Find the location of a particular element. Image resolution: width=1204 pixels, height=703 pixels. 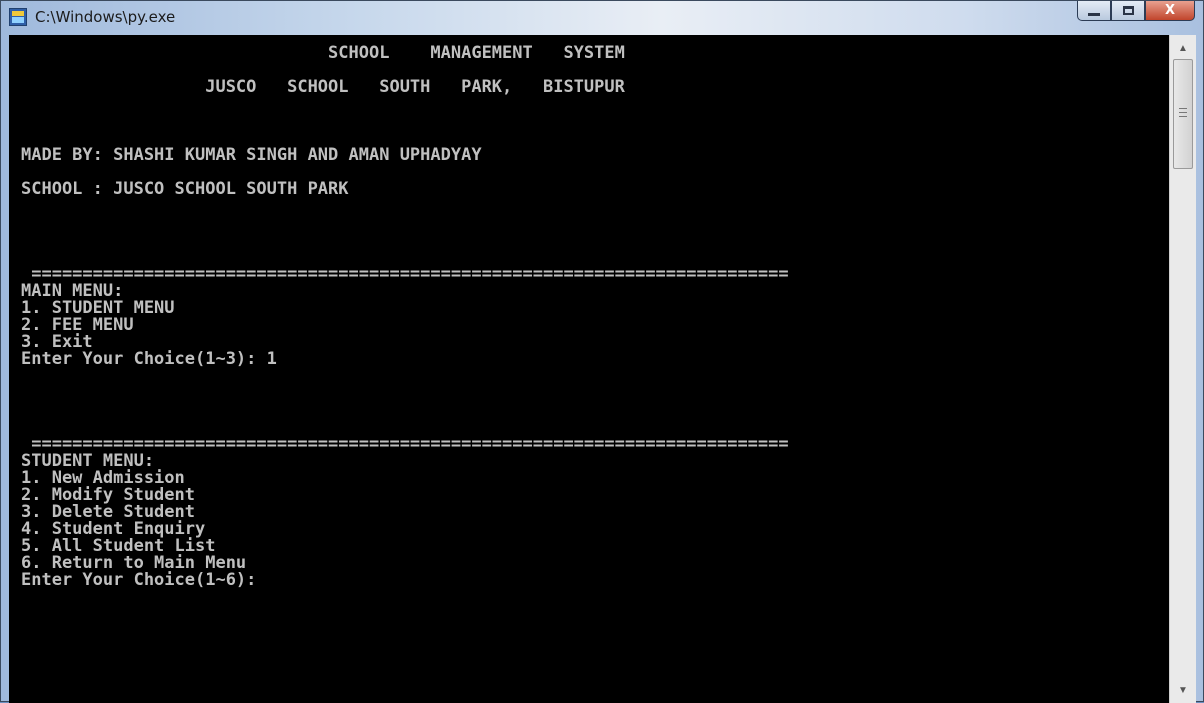

maximize-icon is located at coordinates (1128, 10).